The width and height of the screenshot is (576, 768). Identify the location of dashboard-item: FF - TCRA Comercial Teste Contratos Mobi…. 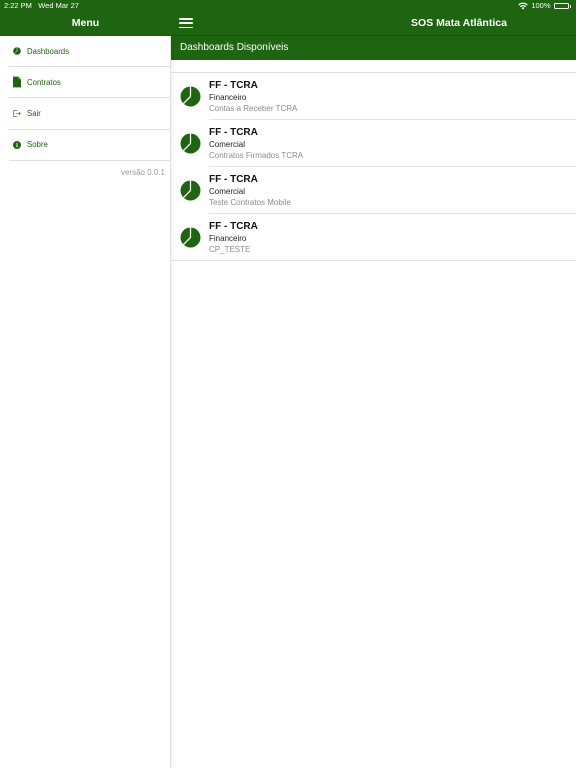
(373, 190).